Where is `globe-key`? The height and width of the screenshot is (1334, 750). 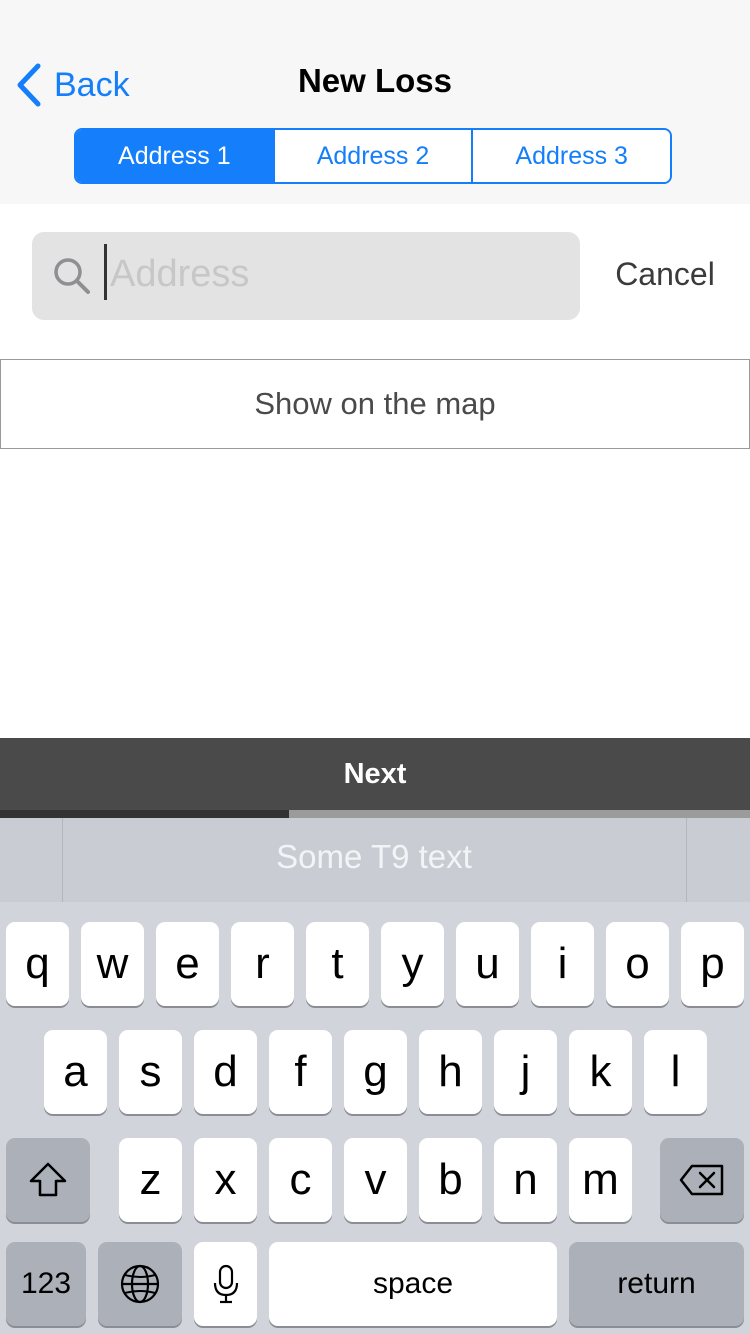
globe-key is located at coordinates (140, 1284).